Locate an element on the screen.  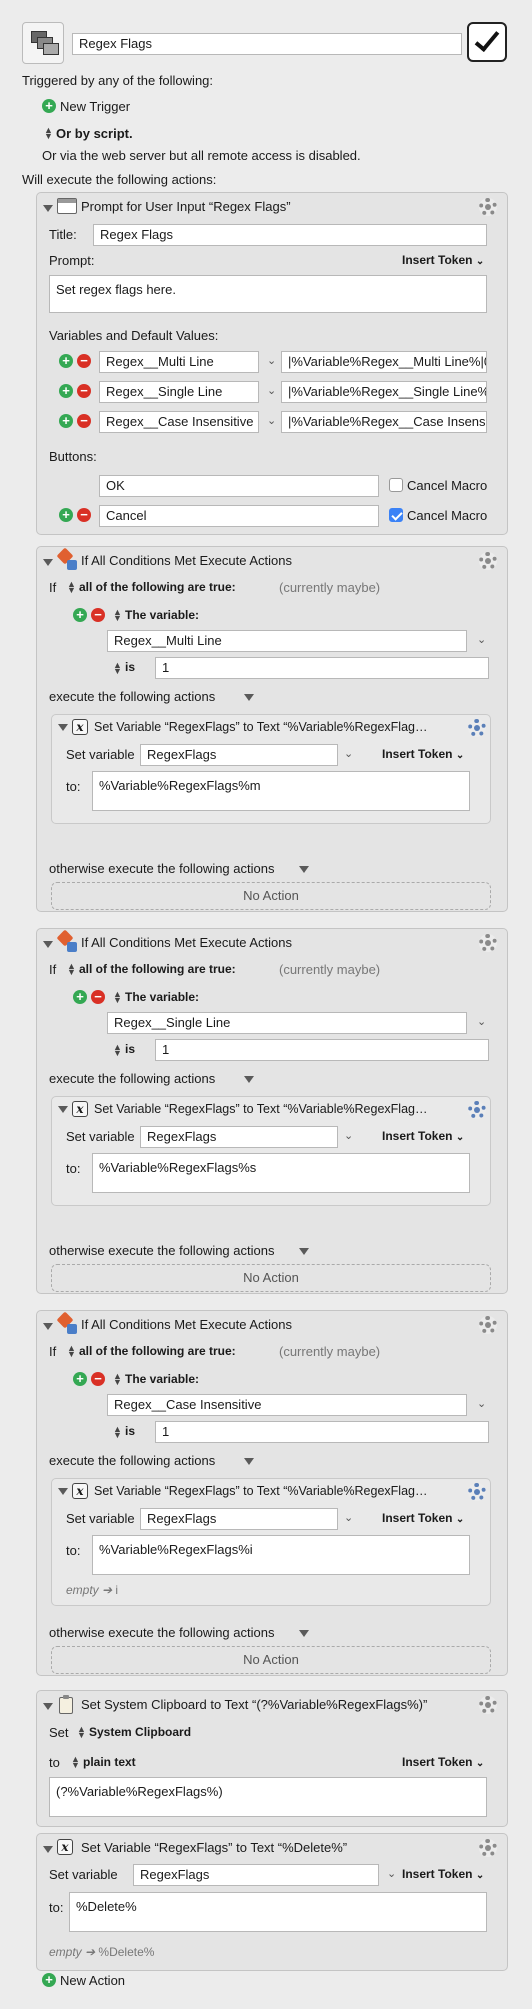
variable-default-input: |%Variable%Regex__Single Line%|0 is located at coordinates (384, 392).